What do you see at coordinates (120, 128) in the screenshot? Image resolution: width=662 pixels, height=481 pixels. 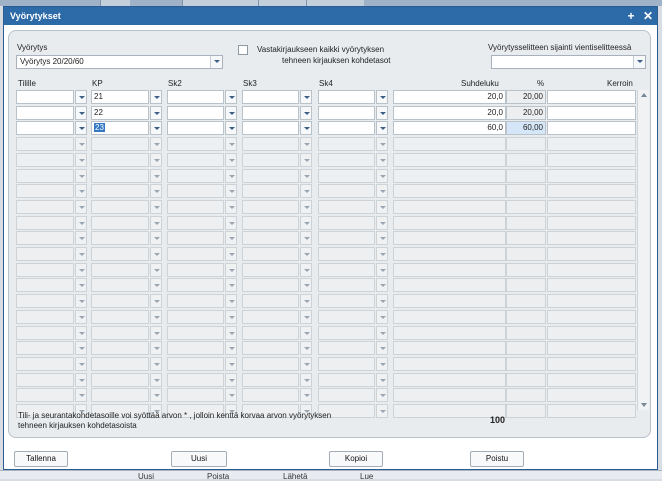 I see `cell-kp: 23` at bounding box center [120, 128].